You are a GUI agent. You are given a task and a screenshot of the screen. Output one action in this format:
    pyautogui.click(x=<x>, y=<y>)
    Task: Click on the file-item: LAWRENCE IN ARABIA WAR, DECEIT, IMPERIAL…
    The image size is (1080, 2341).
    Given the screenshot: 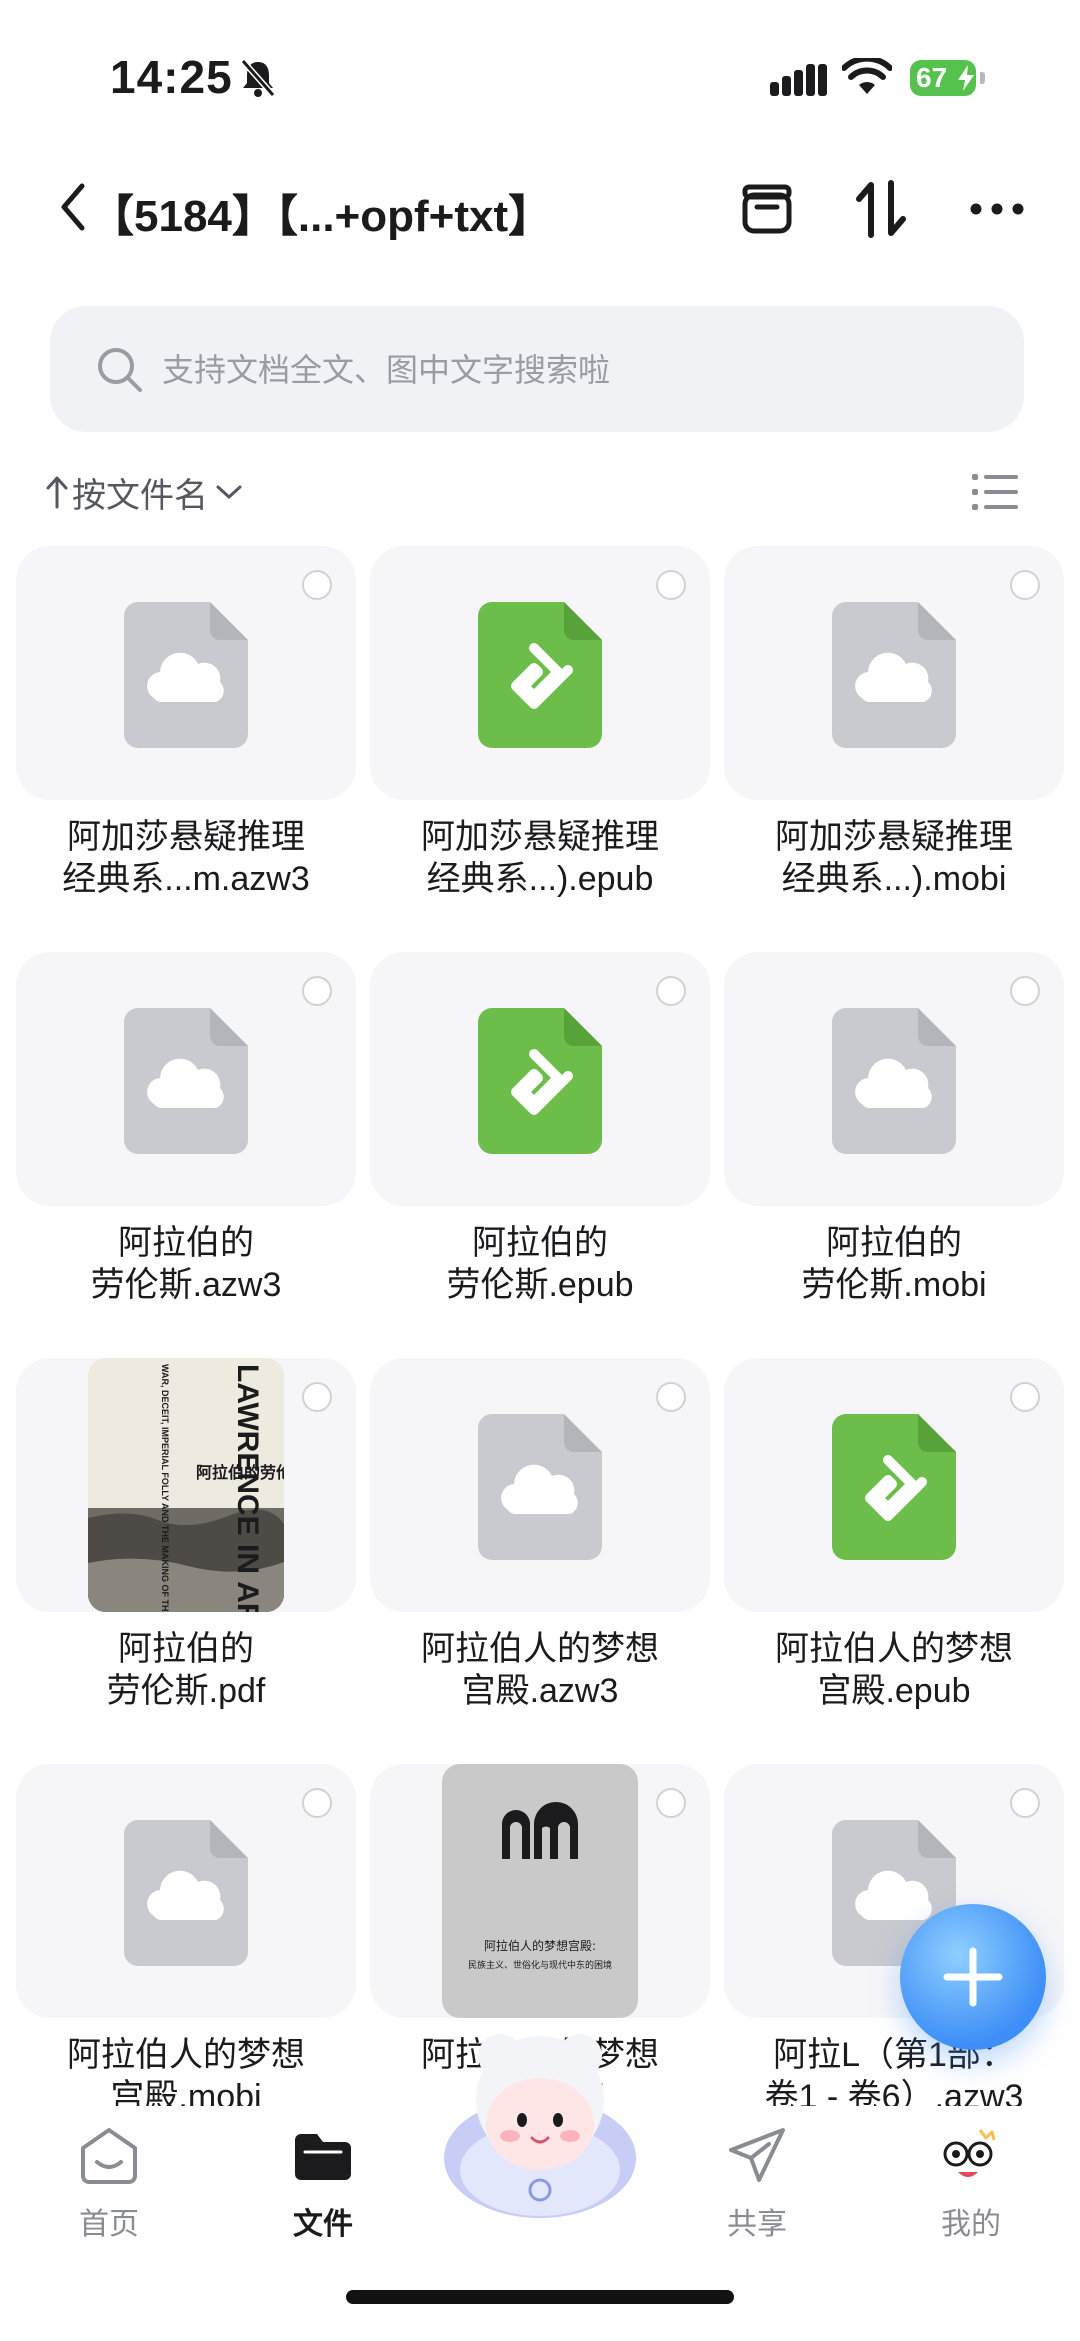 What is the action you would take?
    pyautogui.click(x=186, y=1558)
    